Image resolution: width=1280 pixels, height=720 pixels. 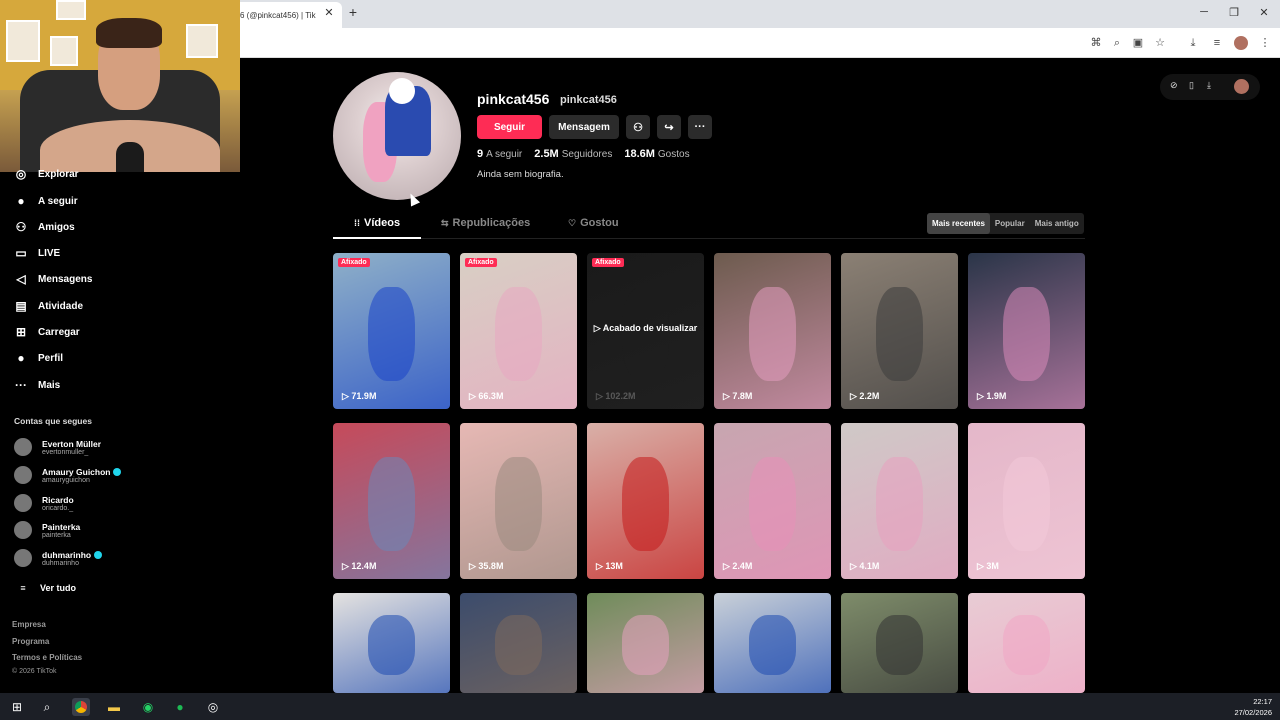 I want to click on browser-menu-icon: ⋮, so click(x=1265, y=43).